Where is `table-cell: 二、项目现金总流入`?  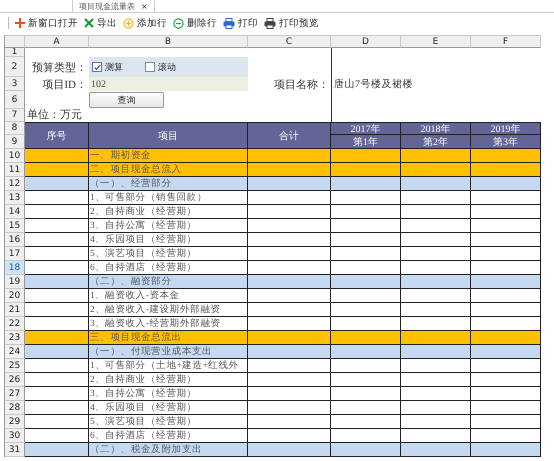
table-cell: 二、项目现金总流入 is located at coordinates (168, 170).